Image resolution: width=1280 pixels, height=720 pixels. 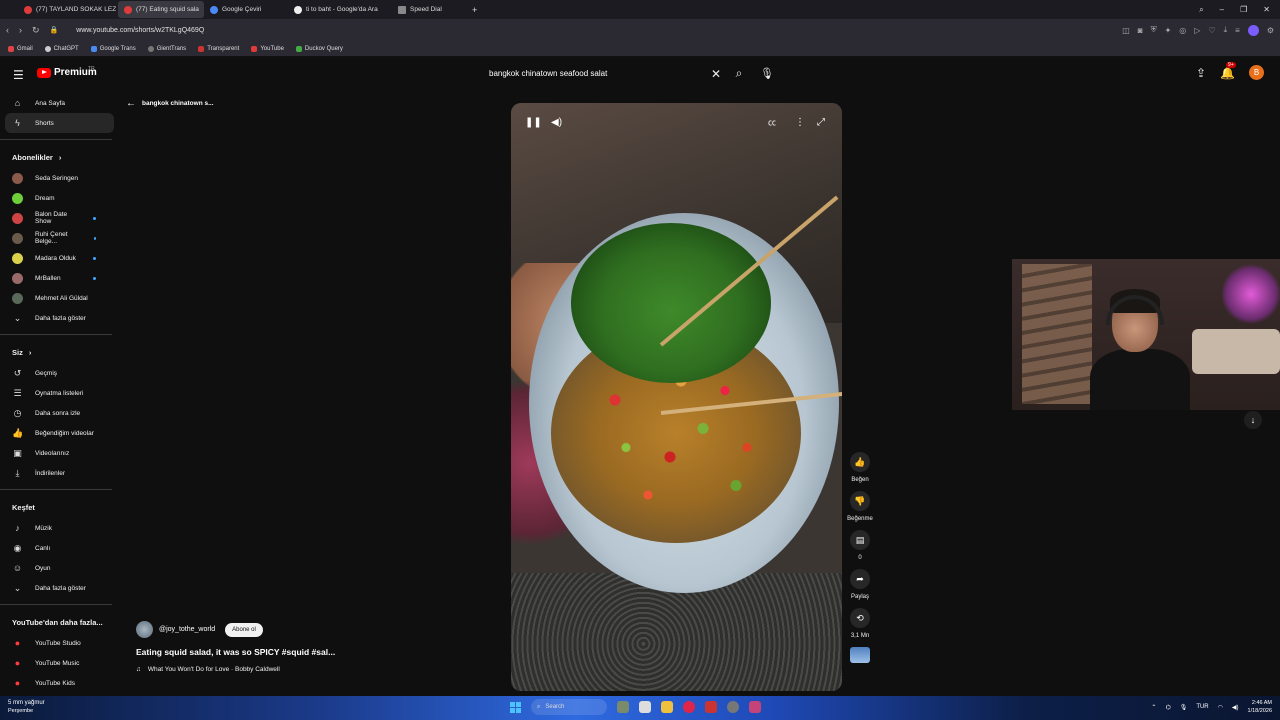 What do you see at coordinates (7, 30) in the screenshot?
I see `back-arrow-icon: ‹` at bounding box center [7, 30].